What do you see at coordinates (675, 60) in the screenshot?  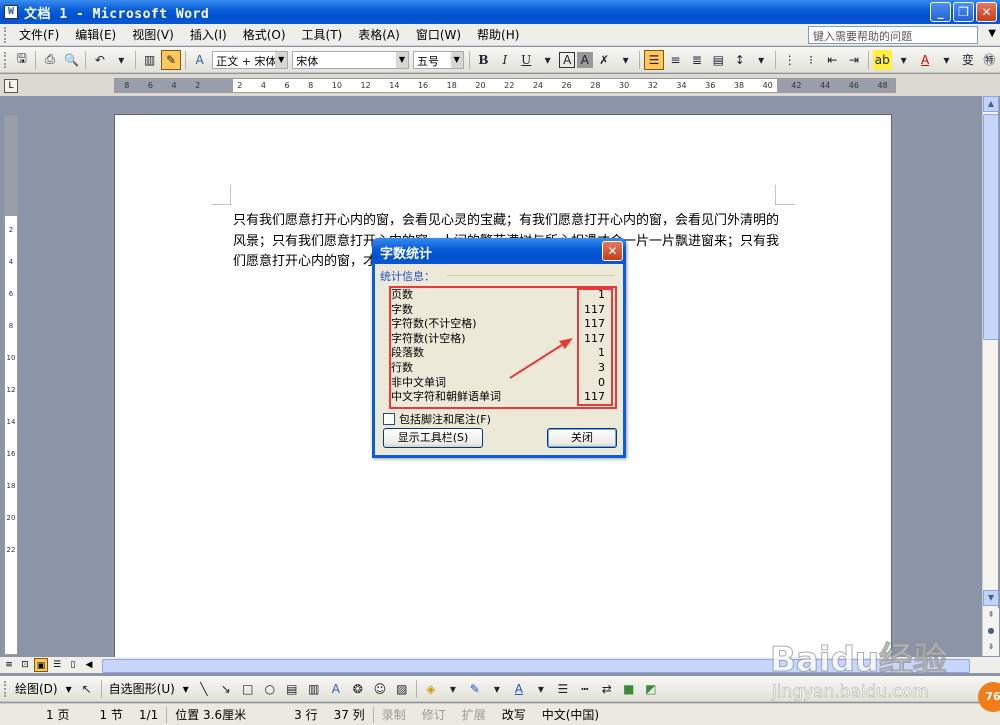 I see `align-center-icon: ≡` at bounding box center [675, 60].